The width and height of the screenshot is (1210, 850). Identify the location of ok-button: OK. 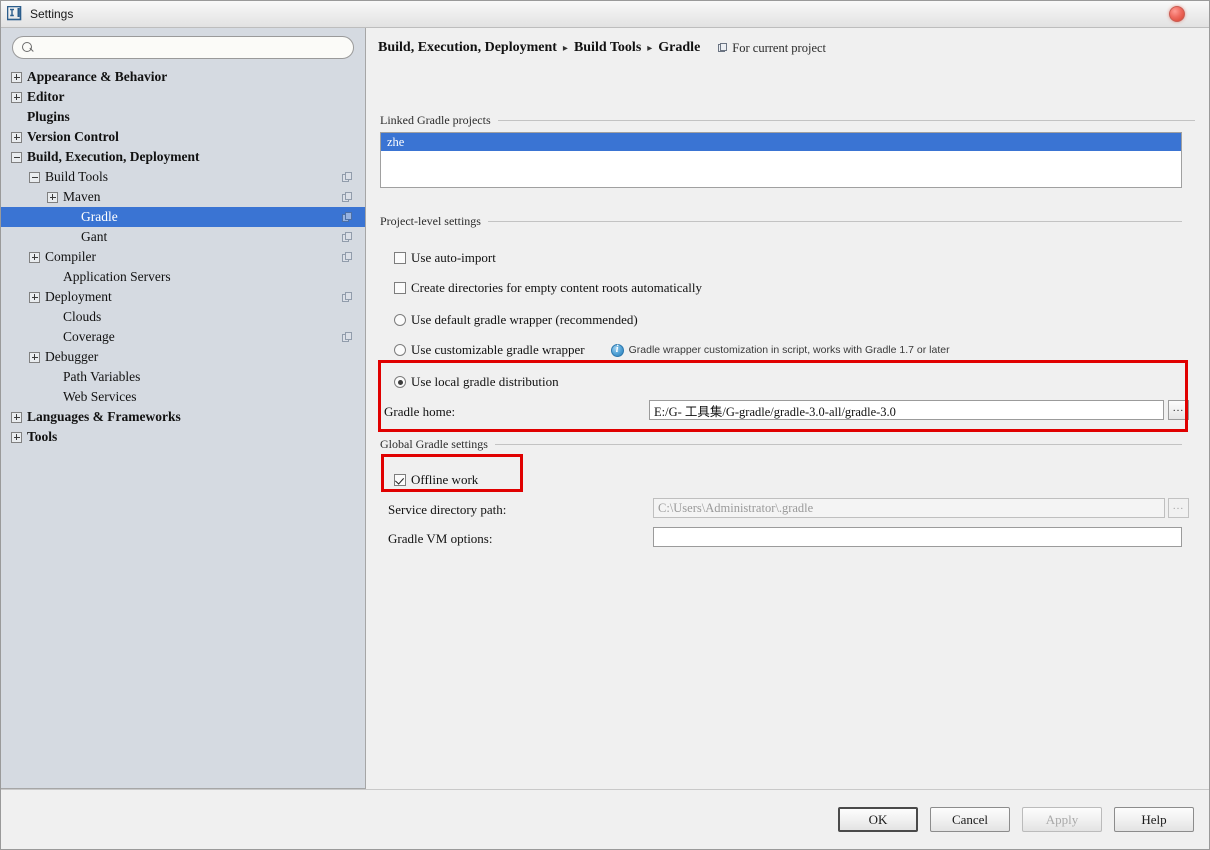
(878, 819).